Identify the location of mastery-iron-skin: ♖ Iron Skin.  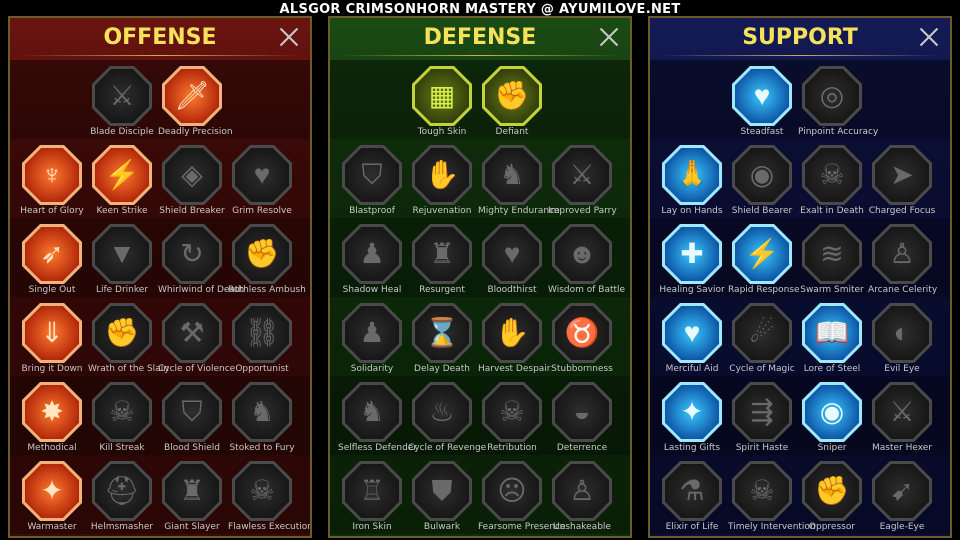
(372, 496).